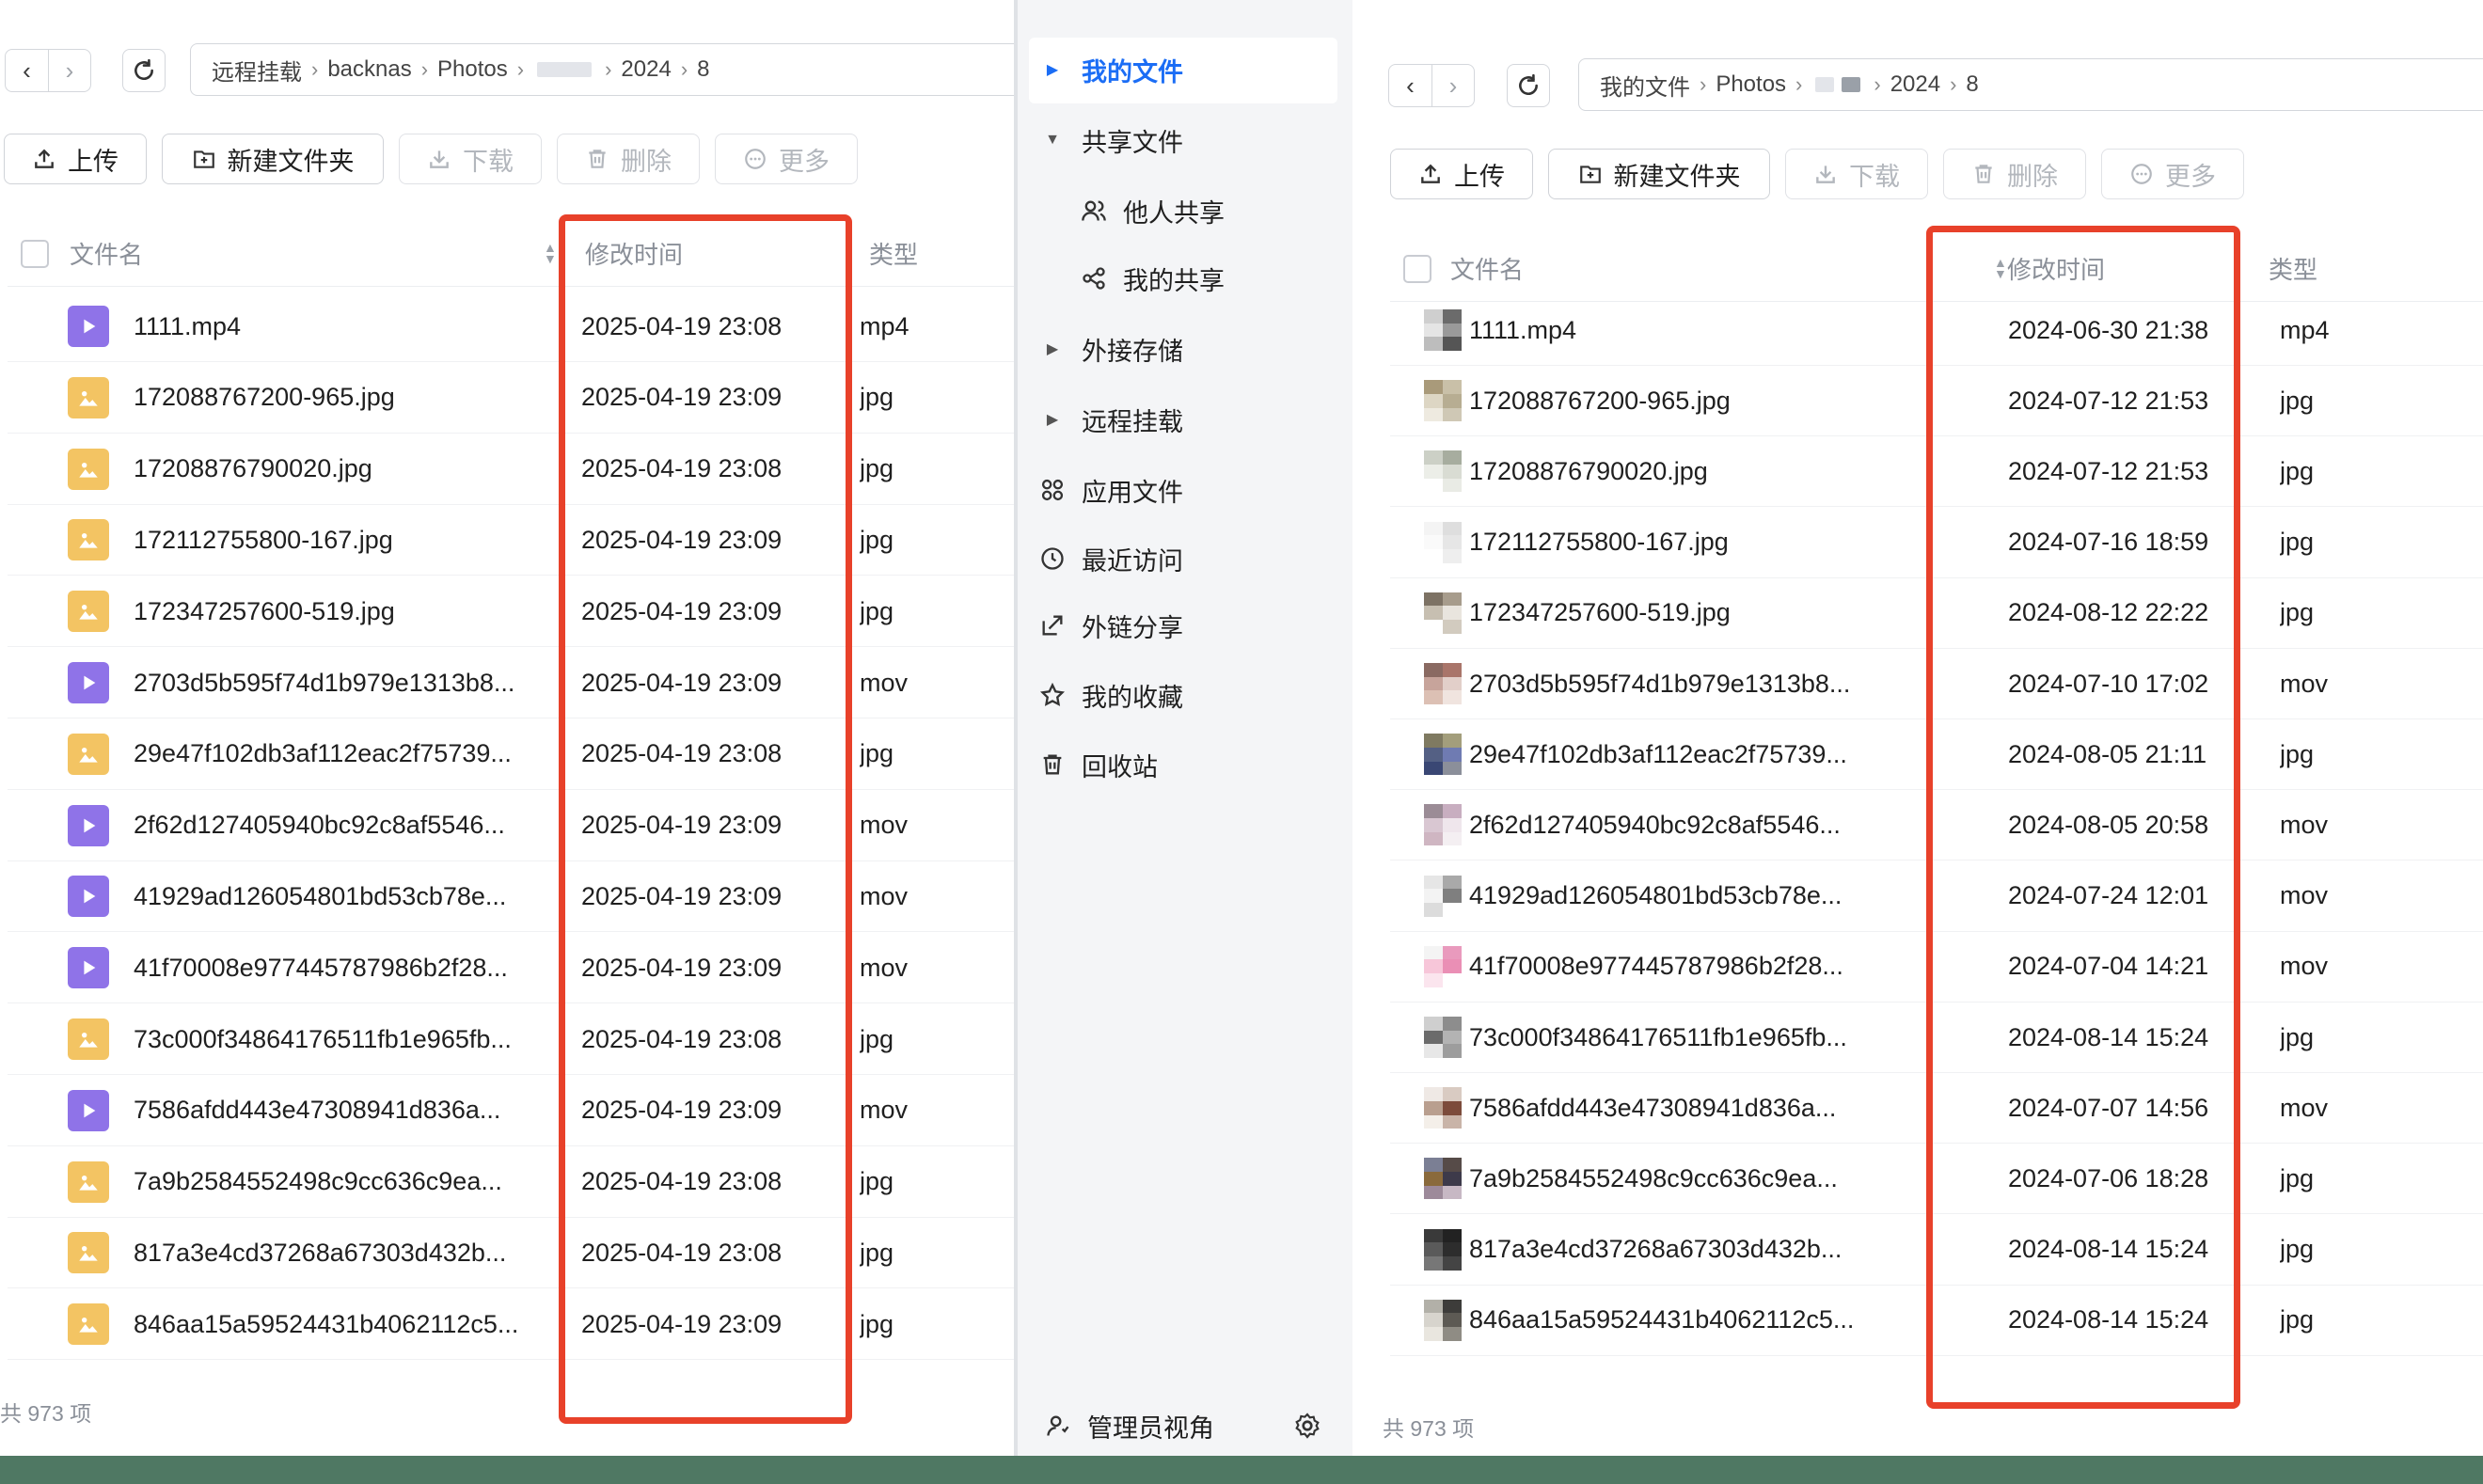 This screenshot has height=1484, width=2483. What do you see at coordinates (1110, 558) in the screenshot?
I see `sidebar-item-8: 最近访问` at bounding box center [1110, 558].